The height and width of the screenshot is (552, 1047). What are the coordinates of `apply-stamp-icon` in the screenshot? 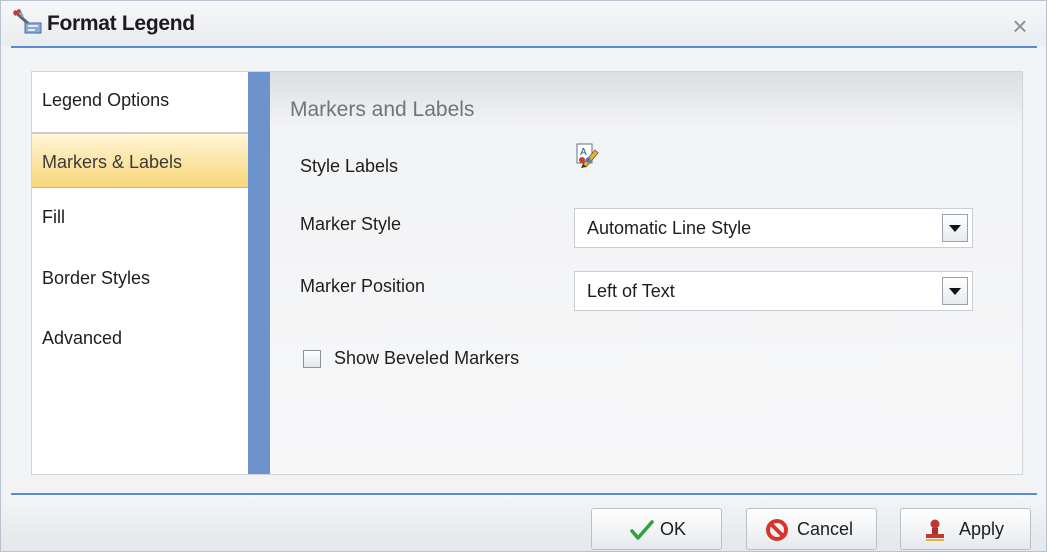 It's located at (935, 530).